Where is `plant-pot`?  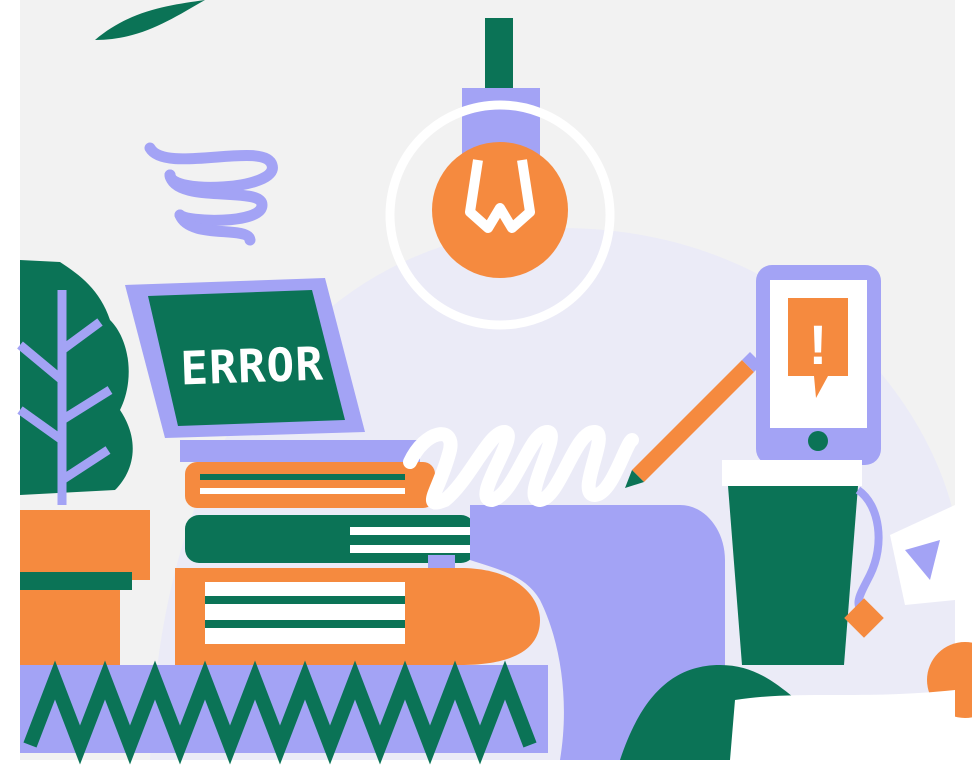 plant-pot is located at coordinates (70, 627).